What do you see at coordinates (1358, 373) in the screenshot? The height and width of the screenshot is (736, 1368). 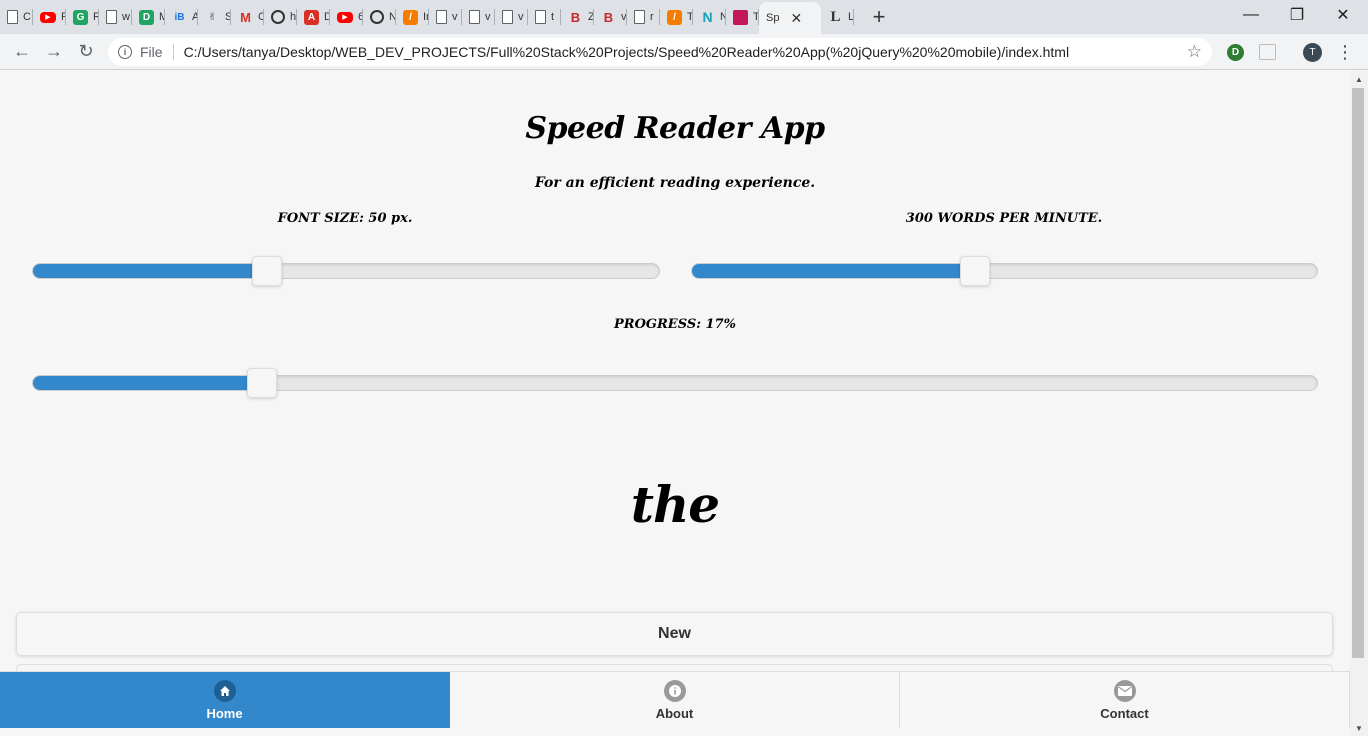 I see `scroll-thumb` at bounding box center [1358, 373].